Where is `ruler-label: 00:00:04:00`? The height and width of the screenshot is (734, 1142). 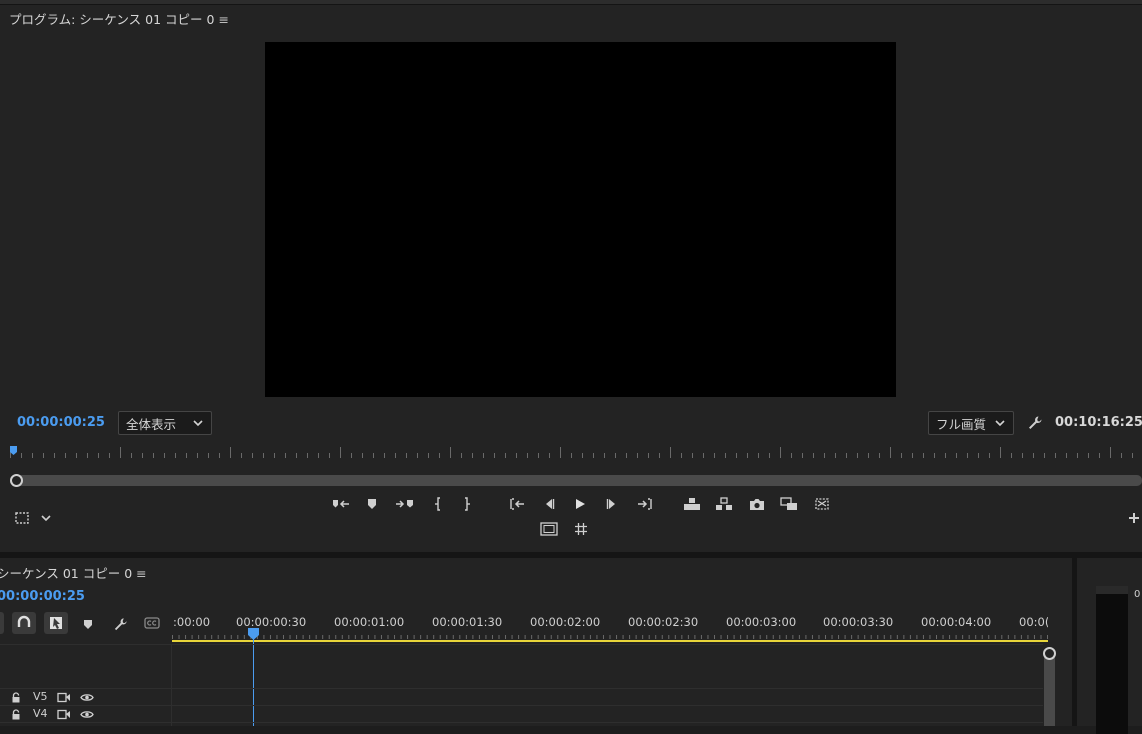
ruler-label: 00:00:04:00 is located at coordinates (956, 622).